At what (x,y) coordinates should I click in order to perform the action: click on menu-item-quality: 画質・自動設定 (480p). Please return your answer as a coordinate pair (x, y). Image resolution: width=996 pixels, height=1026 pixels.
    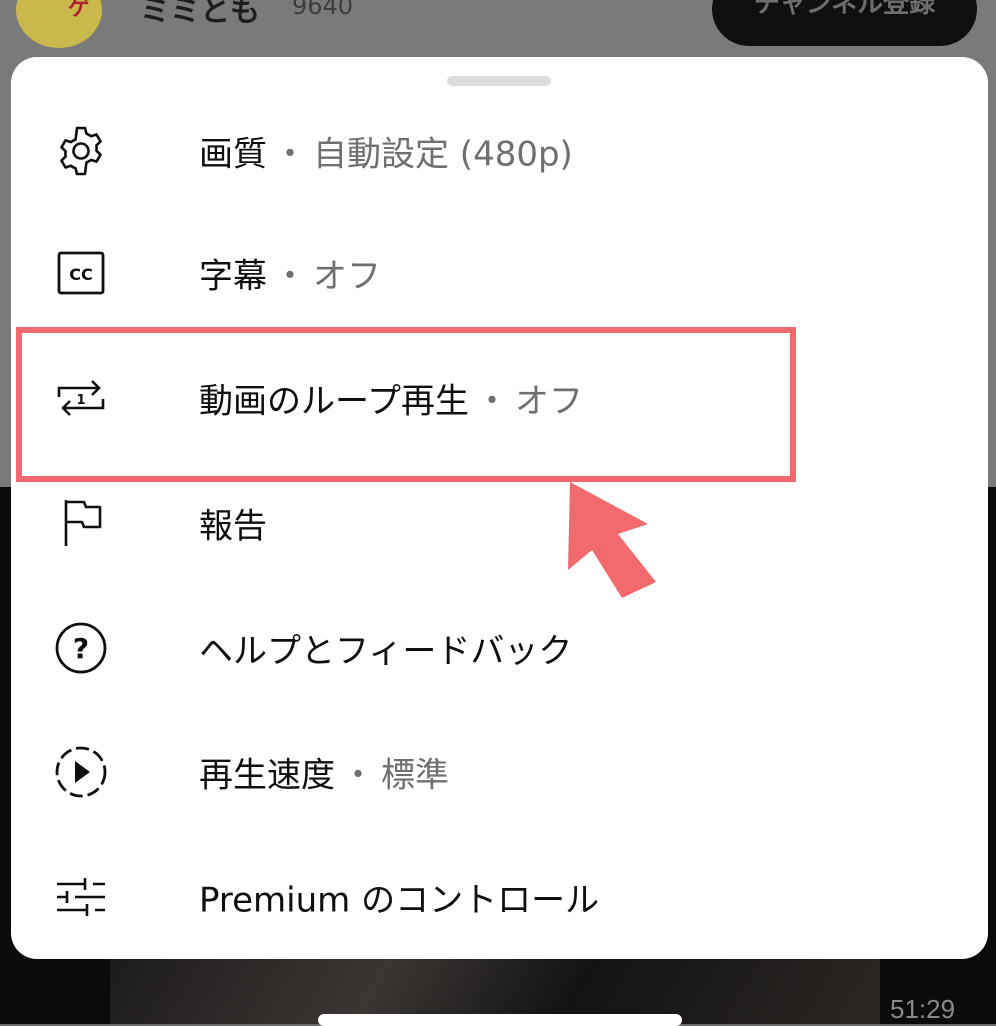
    Looking at the image, I should click on (499, 151).